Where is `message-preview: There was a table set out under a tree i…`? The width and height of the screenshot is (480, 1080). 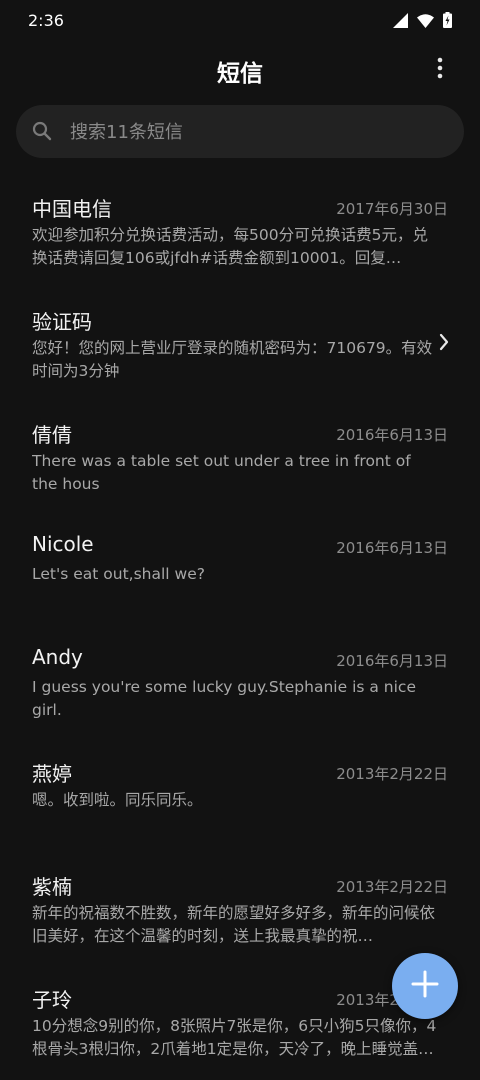
message-preview: There was a table set out under a tree i… is located at coordinates (221, 472).